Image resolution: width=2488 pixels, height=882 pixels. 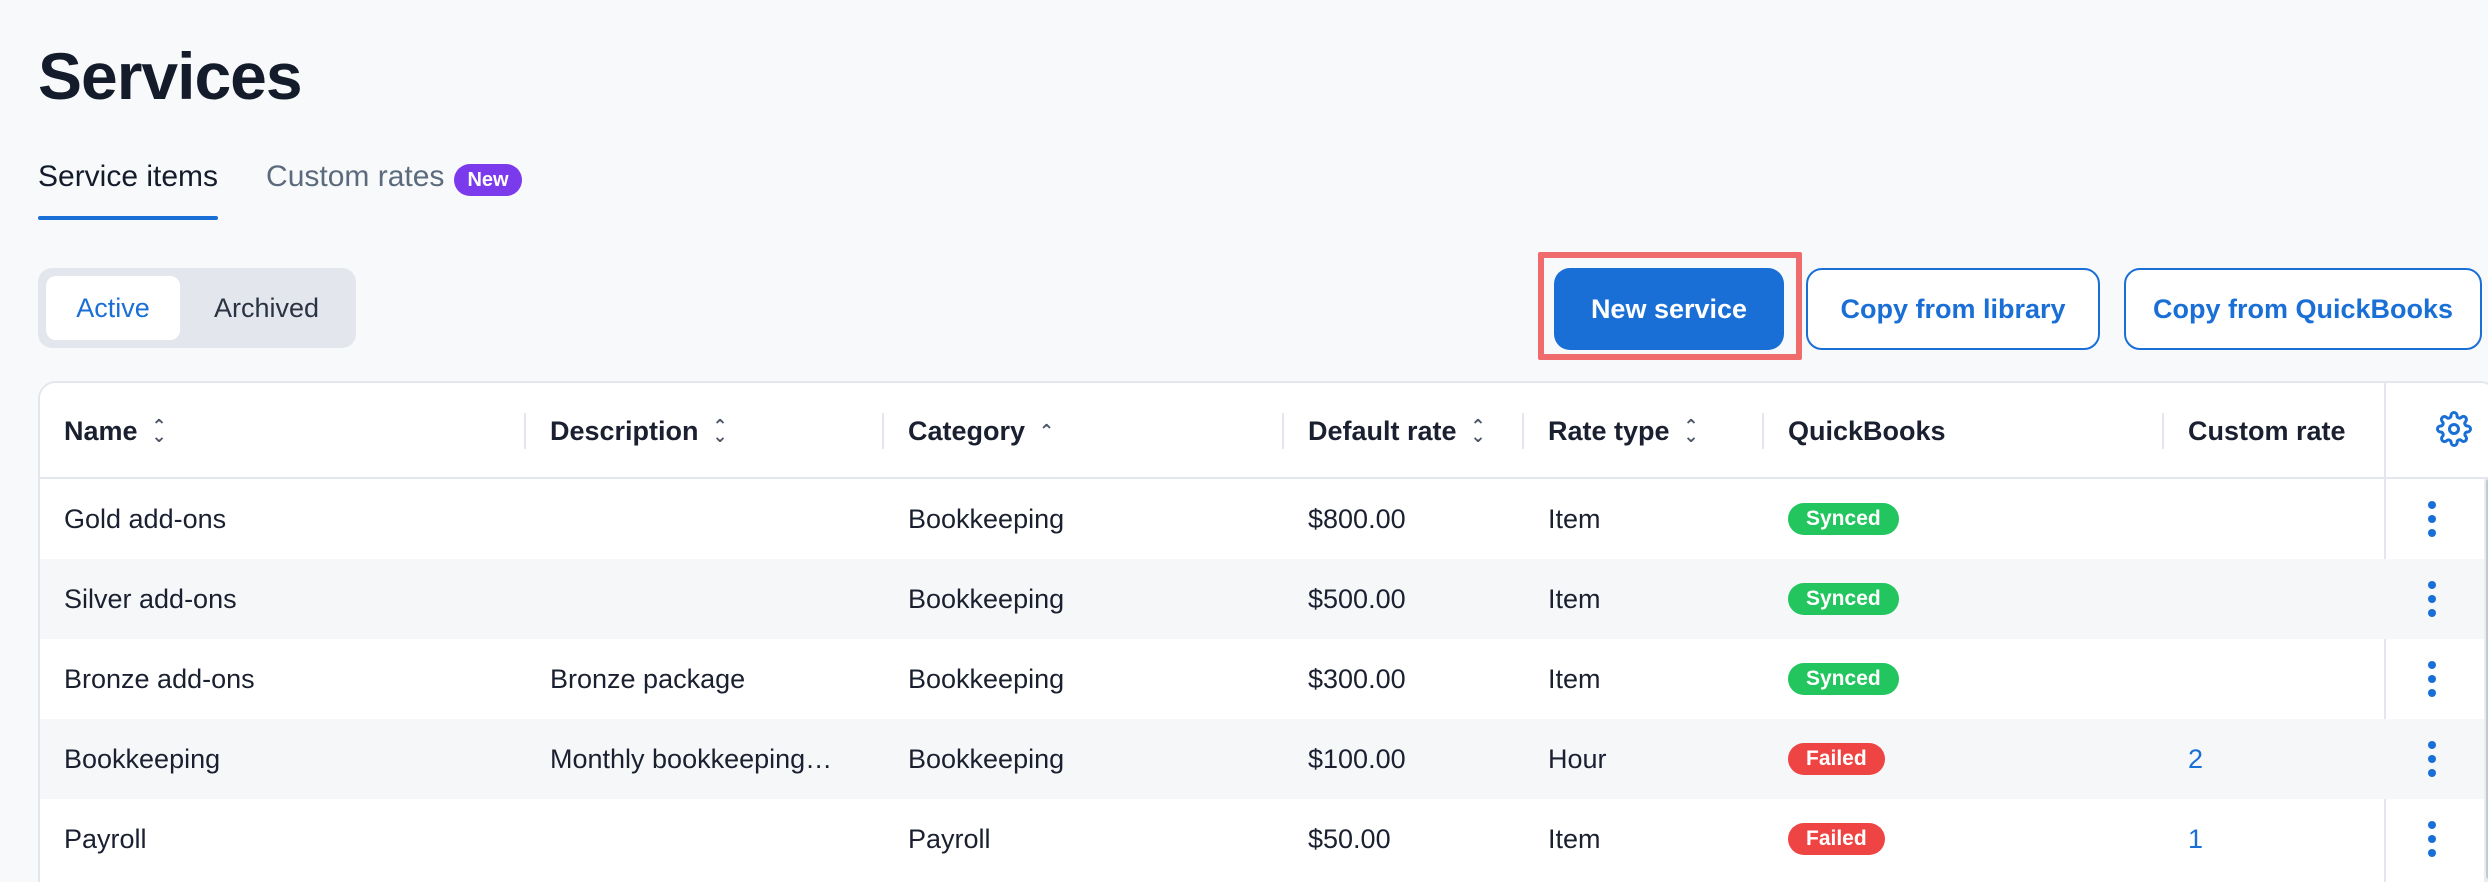 I want to click on new-badge: New, so click(x=488, y=180).